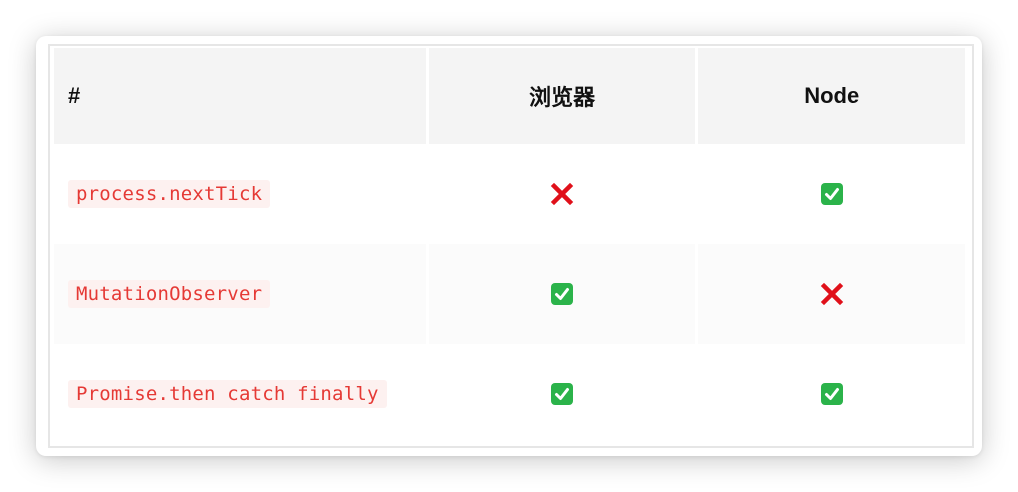  What do you see at coordinates (831, 96) in the screenshot?
I see `header-node: Node` at bounding box center [831, 96].